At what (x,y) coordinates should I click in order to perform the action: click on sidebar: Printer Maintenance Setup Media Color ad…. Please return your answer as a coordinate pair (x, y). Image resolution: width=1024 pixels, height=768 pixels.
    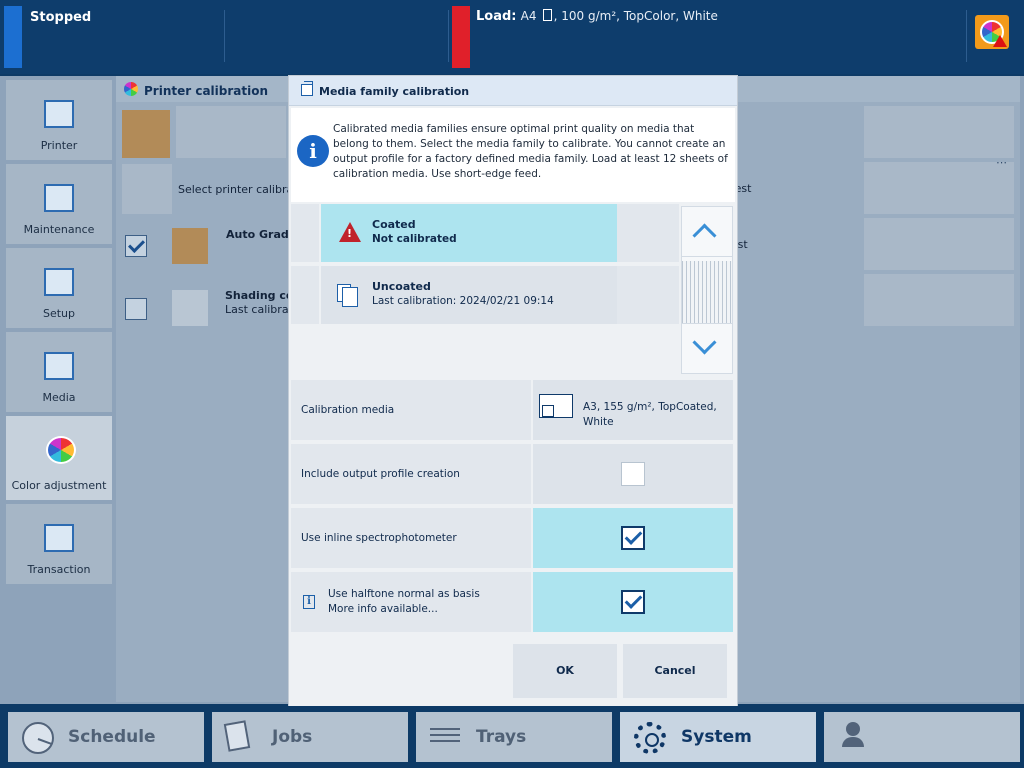
    Looking at the image, I should click on (60, 334).